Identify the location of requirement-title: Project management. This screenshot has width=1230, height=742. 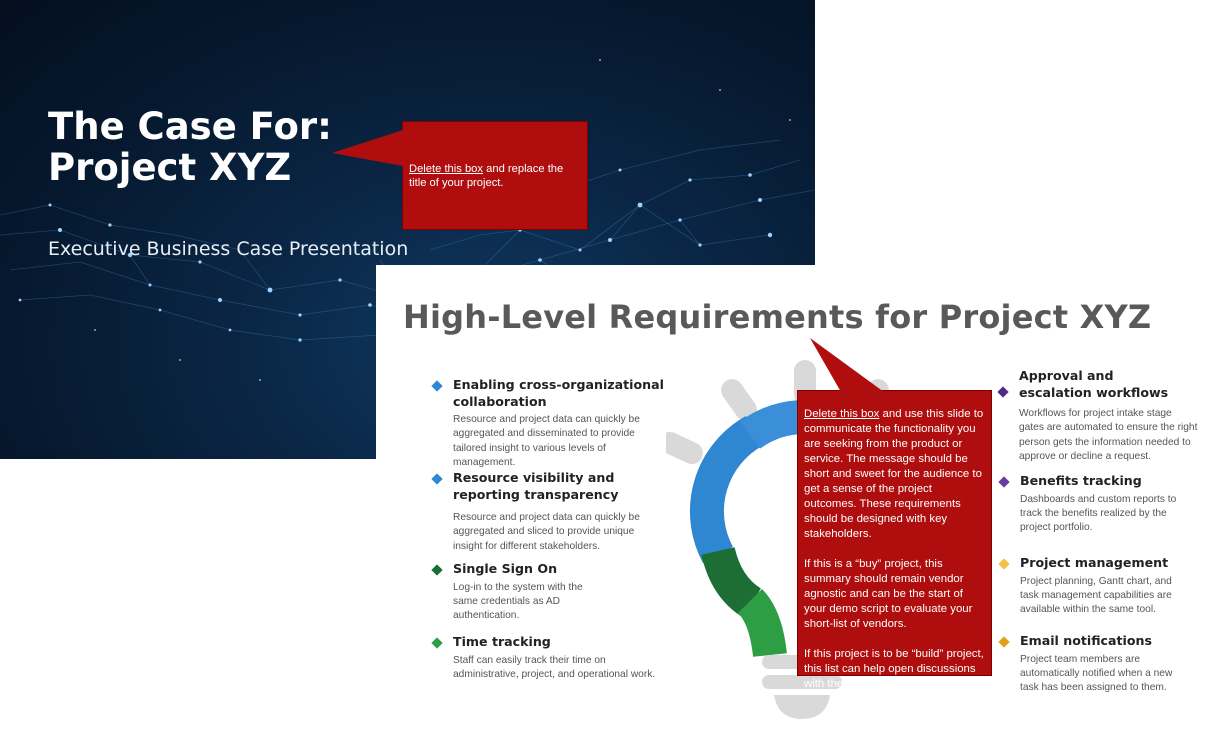
(1094, 562).